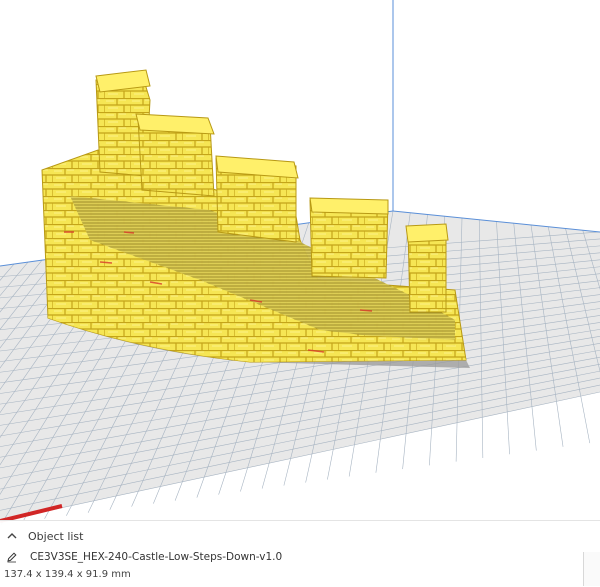 The height and width of the screenshot is (587, 600). What do you see at coordinates (67, 574) in the screenshot?
I see `object-dimensions: 137.4 x 139.4 x 91.9 mm` at bounding box center [67, 574].